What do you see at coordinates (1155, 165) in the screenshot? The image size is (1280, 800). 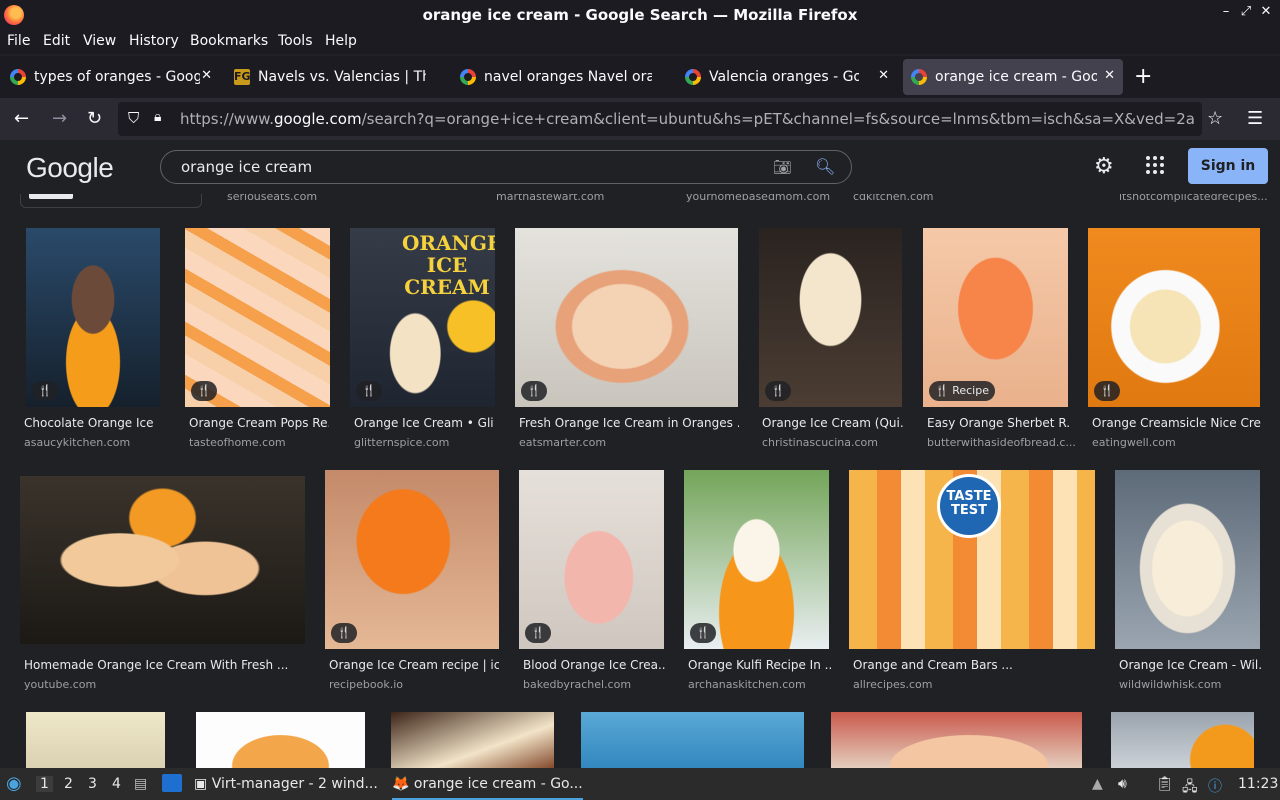 I see `apps-grid-icon` at bounding box center [1155, 165].